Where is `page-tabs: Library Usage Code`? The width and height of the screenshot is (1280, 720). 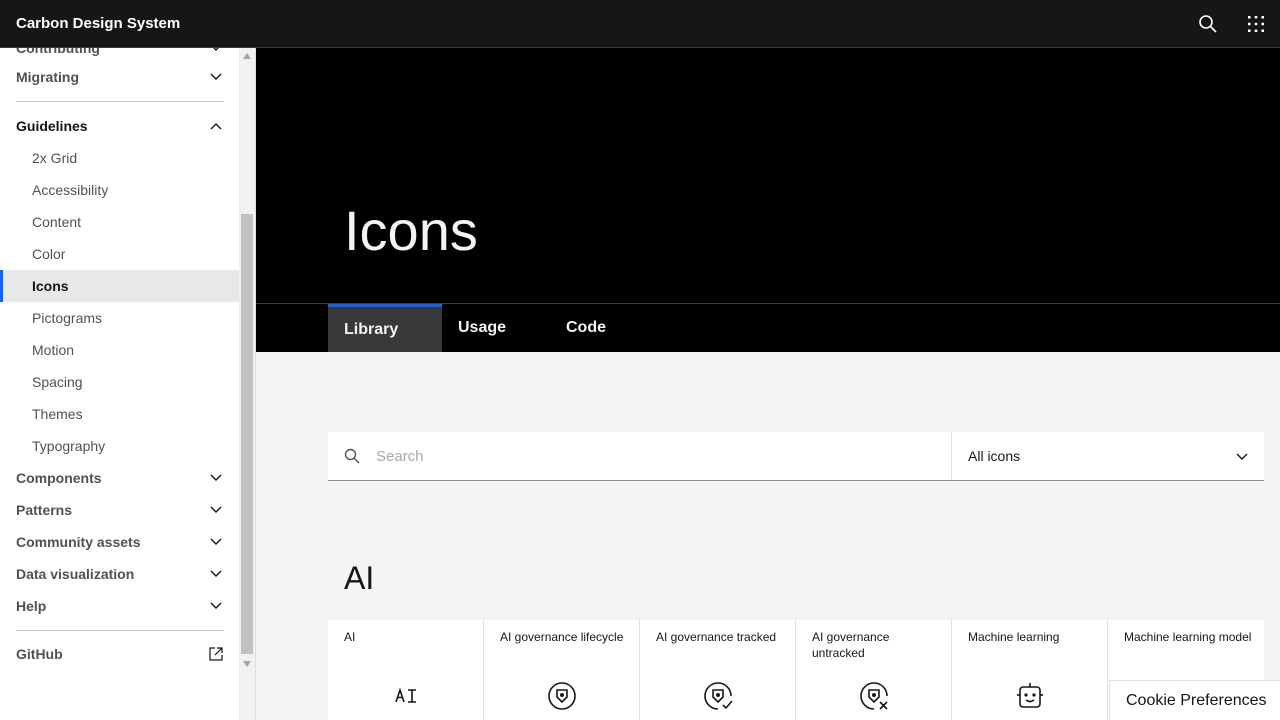
page-tabs: Library Usage Code is located at coordinates (768, 327).